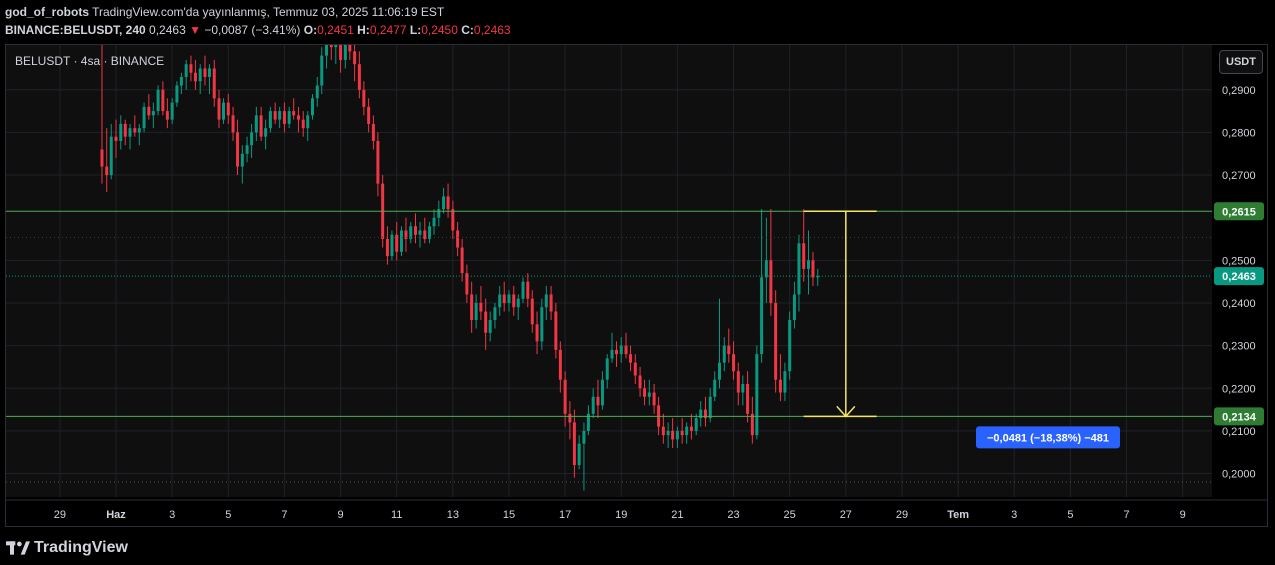 The height and width of the screenshot is (565, 1275). What do you see at coordinates (509, 515) in the screenshot?
I see `date-tick-label: 15` at bounding box center [509, 515].